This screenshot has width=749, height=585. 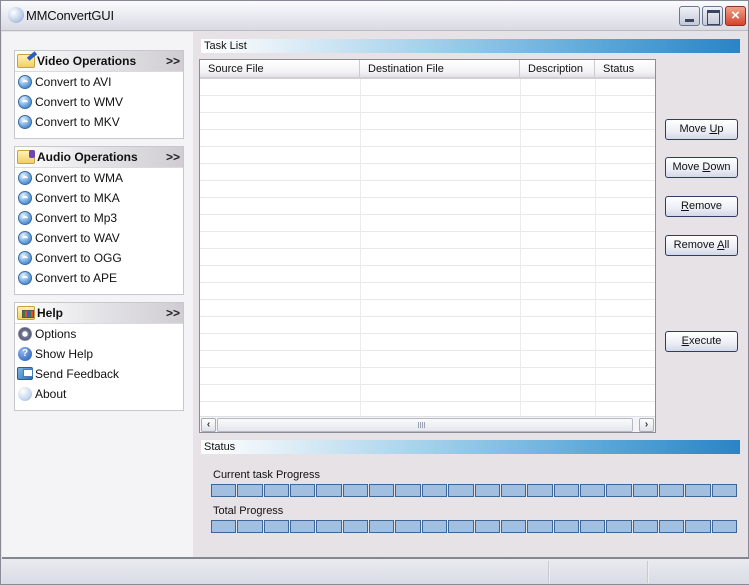 I want to click on sidebar-item-convert-ape: Convert to APE, so click(x=99, y=278).